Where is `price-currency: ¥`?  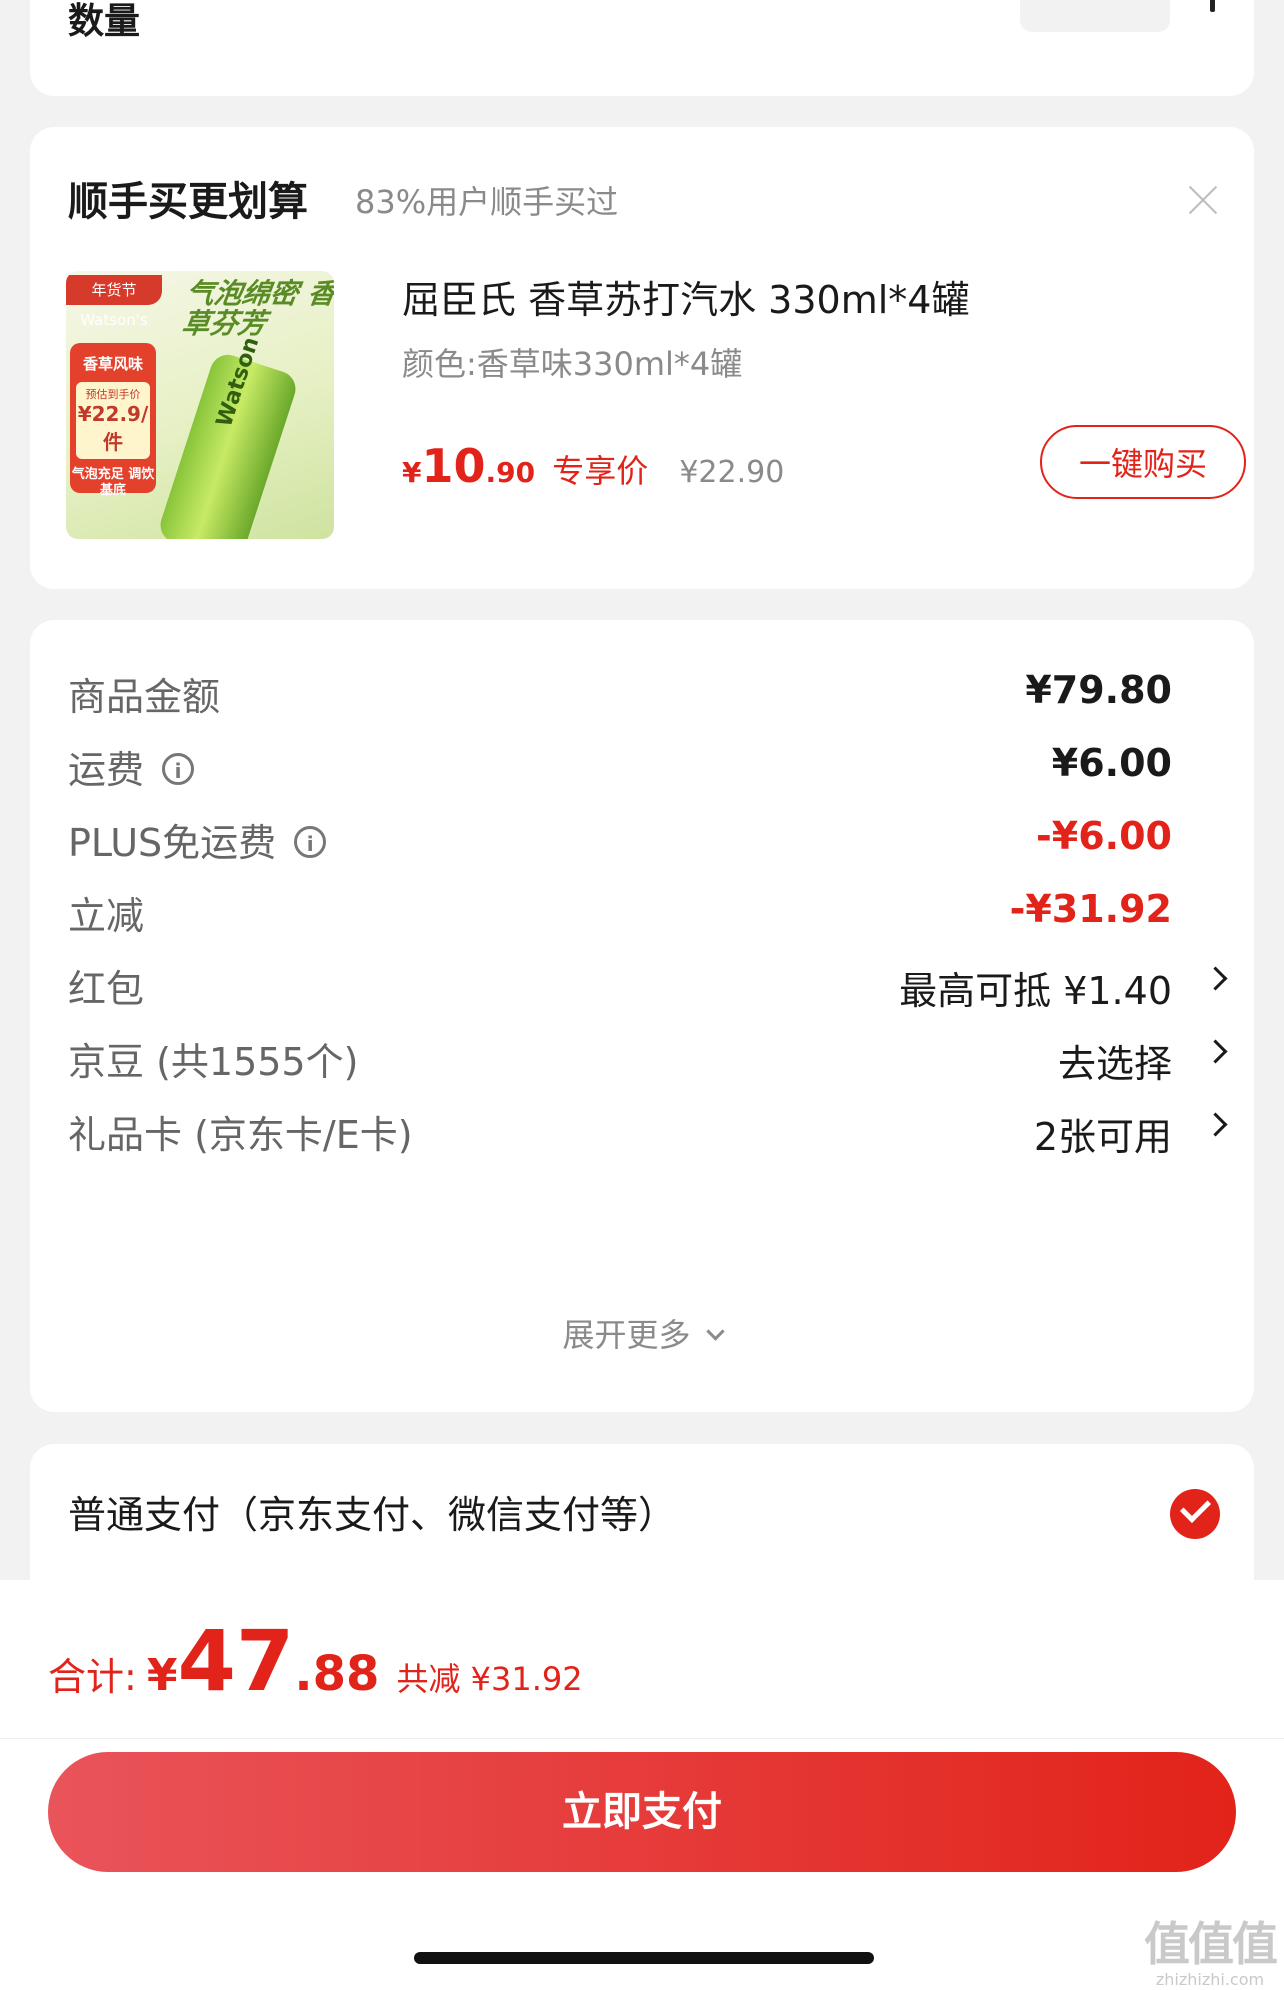
price-currency: ¥ is located at coordinates (412, 472).